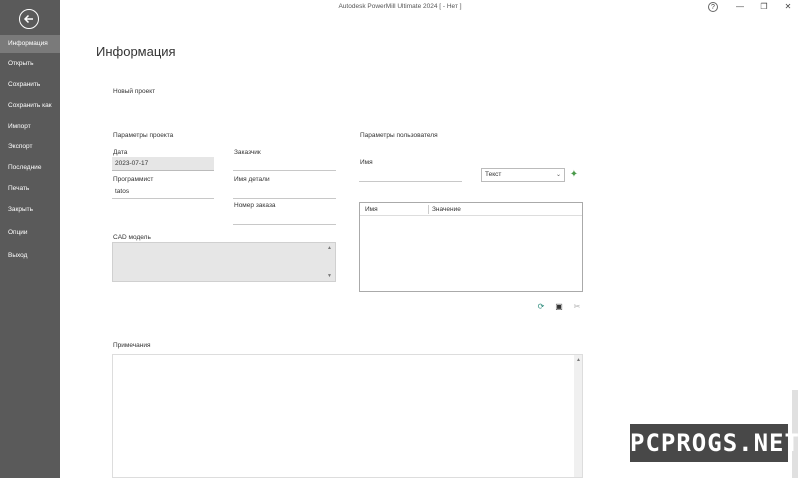 The width and height of the screenshot is (800, 478). What do you see at coordinates (714, 443) in the screenshot?
I see `watermark: PCPROGS.NET` at bounding box center [714, 443].